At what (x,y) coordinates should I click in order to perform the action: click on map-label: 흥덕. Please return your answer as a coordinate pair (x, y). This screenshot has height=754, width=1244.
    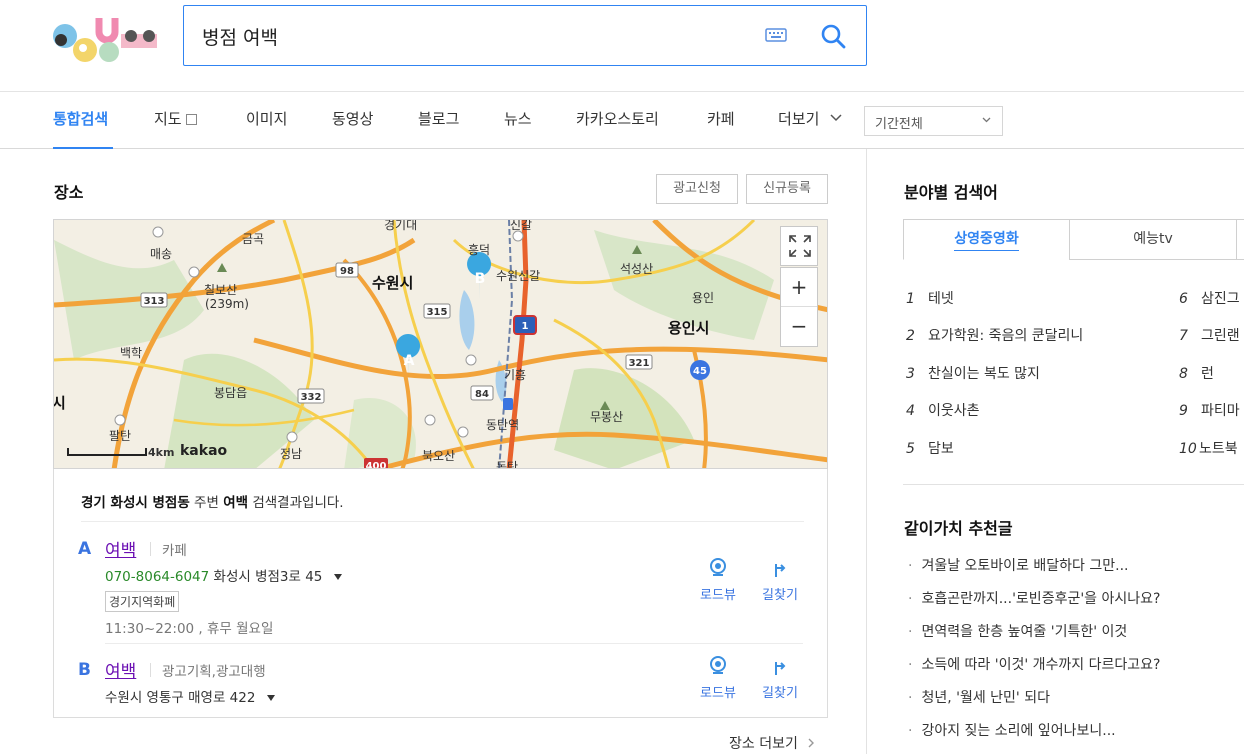
    Looking at the image, I should click on (479, 250).